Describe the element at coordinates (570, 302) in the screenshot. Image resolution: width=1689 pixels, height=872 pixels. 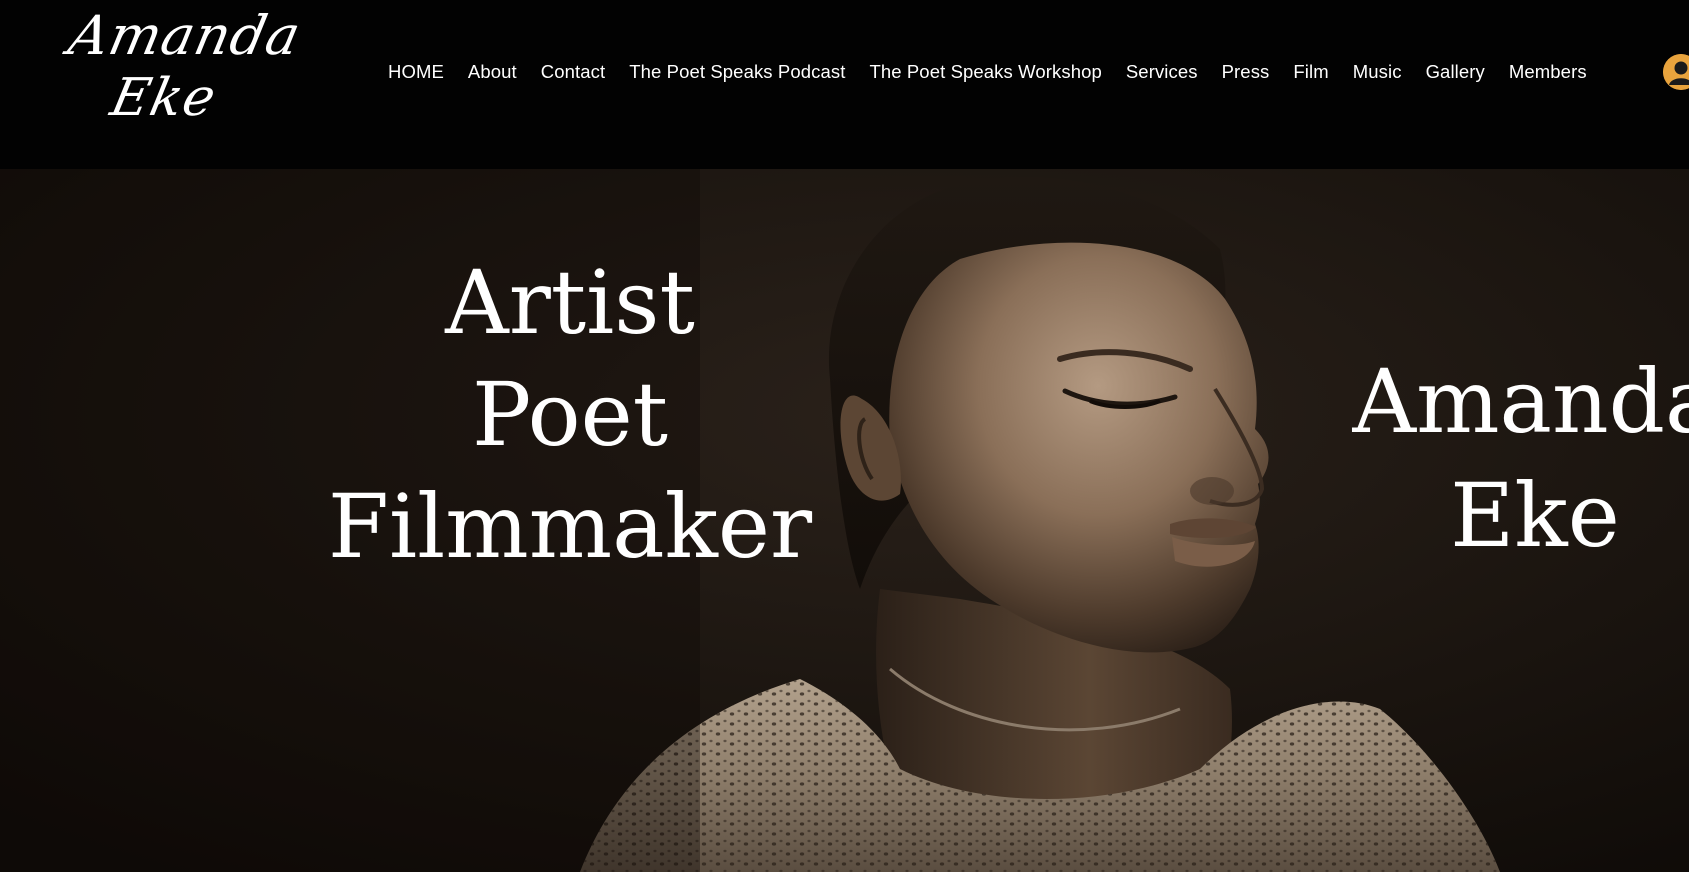
I see `hero-role-artist: Artist` at that location.